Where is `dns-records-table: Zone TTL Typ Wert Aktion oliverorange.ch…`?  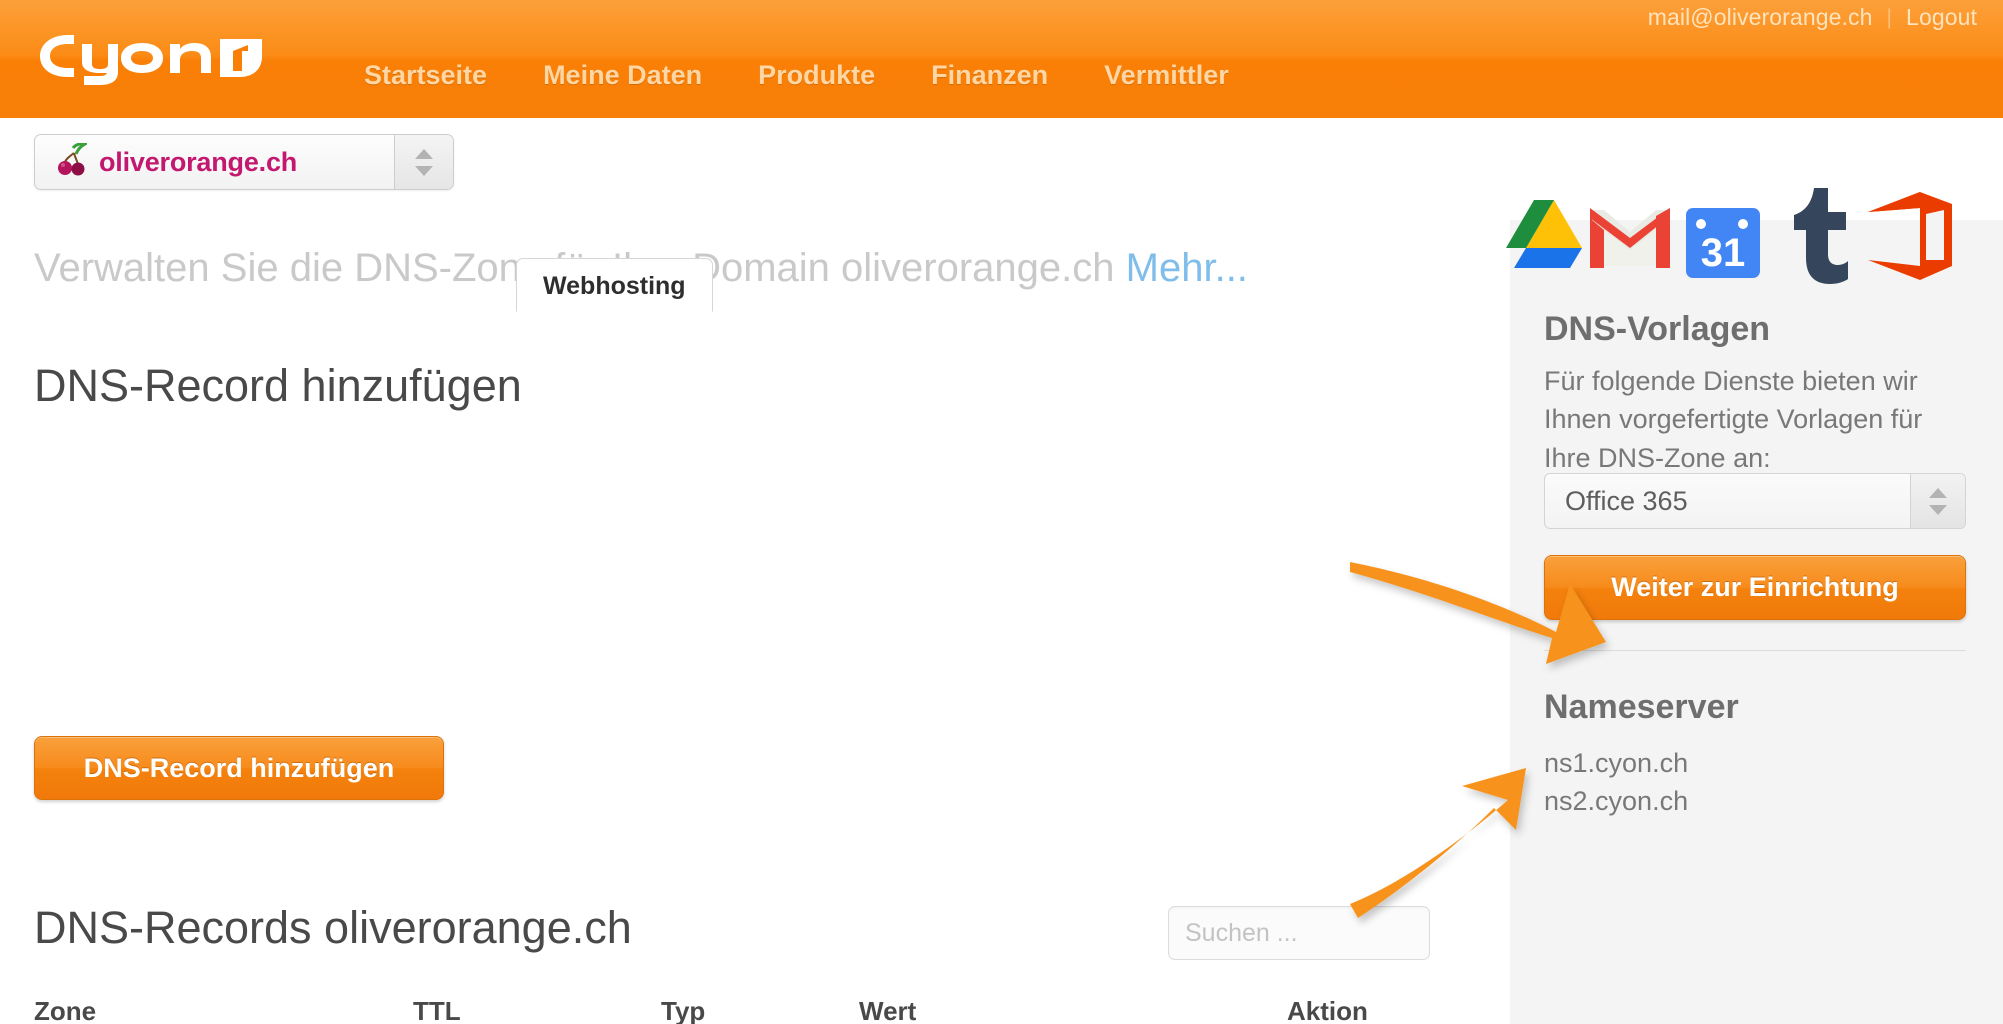
dns-records-table: Zone TTL Typ Wert Aktion oliverorange.ch… is located at coordinates (732, 1010).